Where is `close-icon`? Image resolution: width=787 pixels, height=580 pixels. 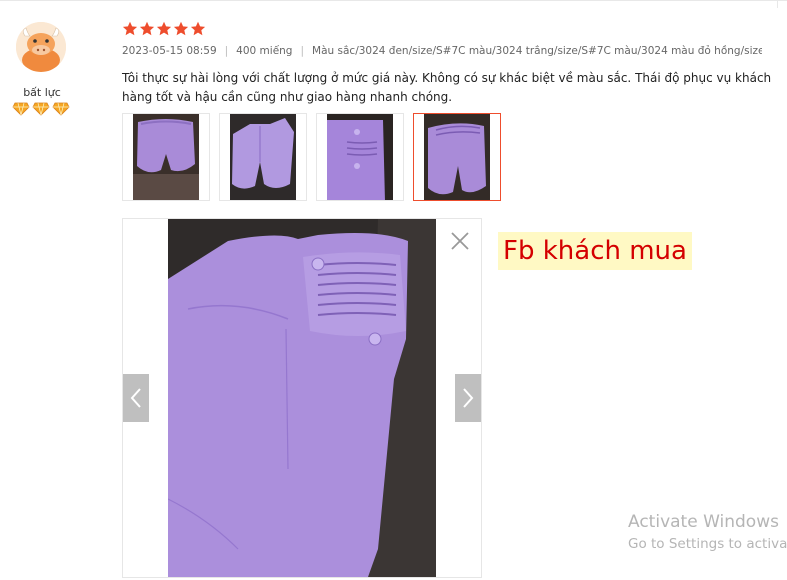 close-icon is located at coordinates (460, 241).